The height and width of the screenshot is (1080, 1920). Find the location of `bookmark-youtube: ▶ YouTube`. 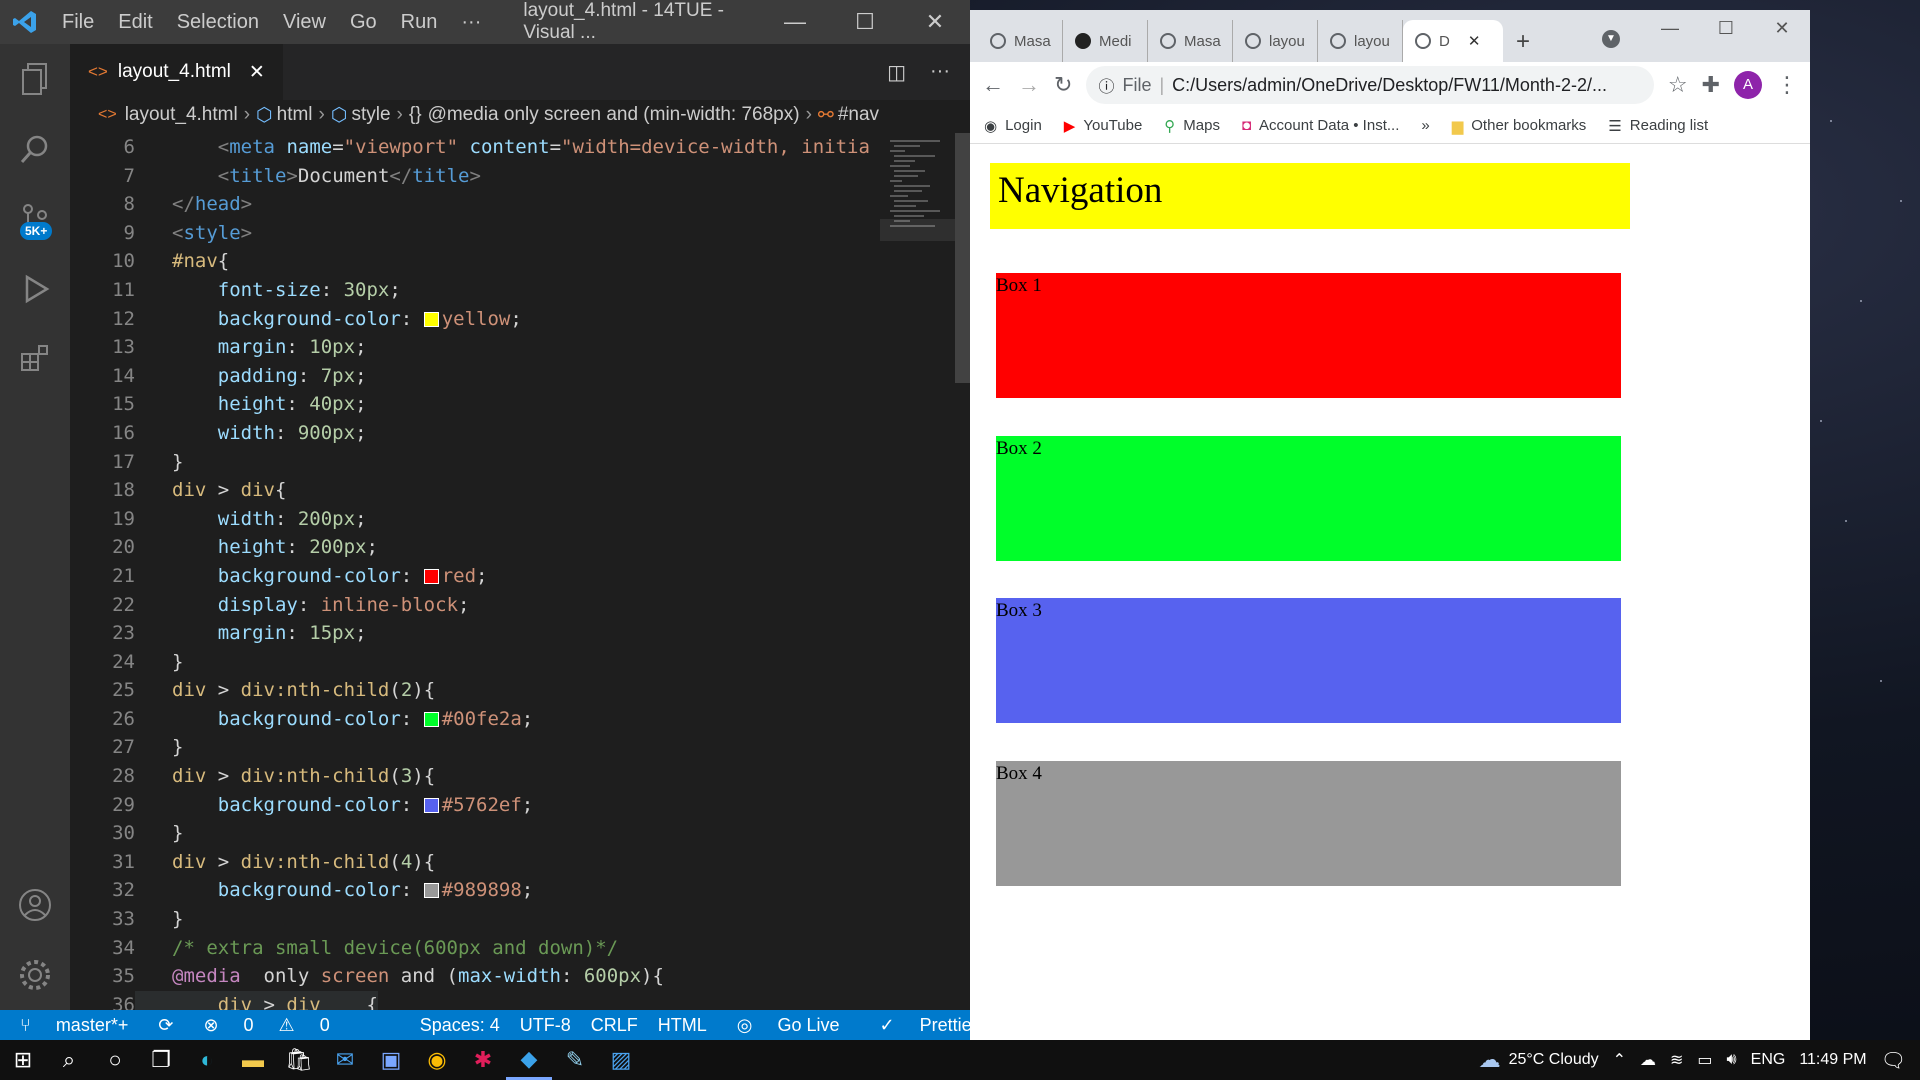

bookmark-youtube: ▶ YouTube is located at coordinates (1103, 126).